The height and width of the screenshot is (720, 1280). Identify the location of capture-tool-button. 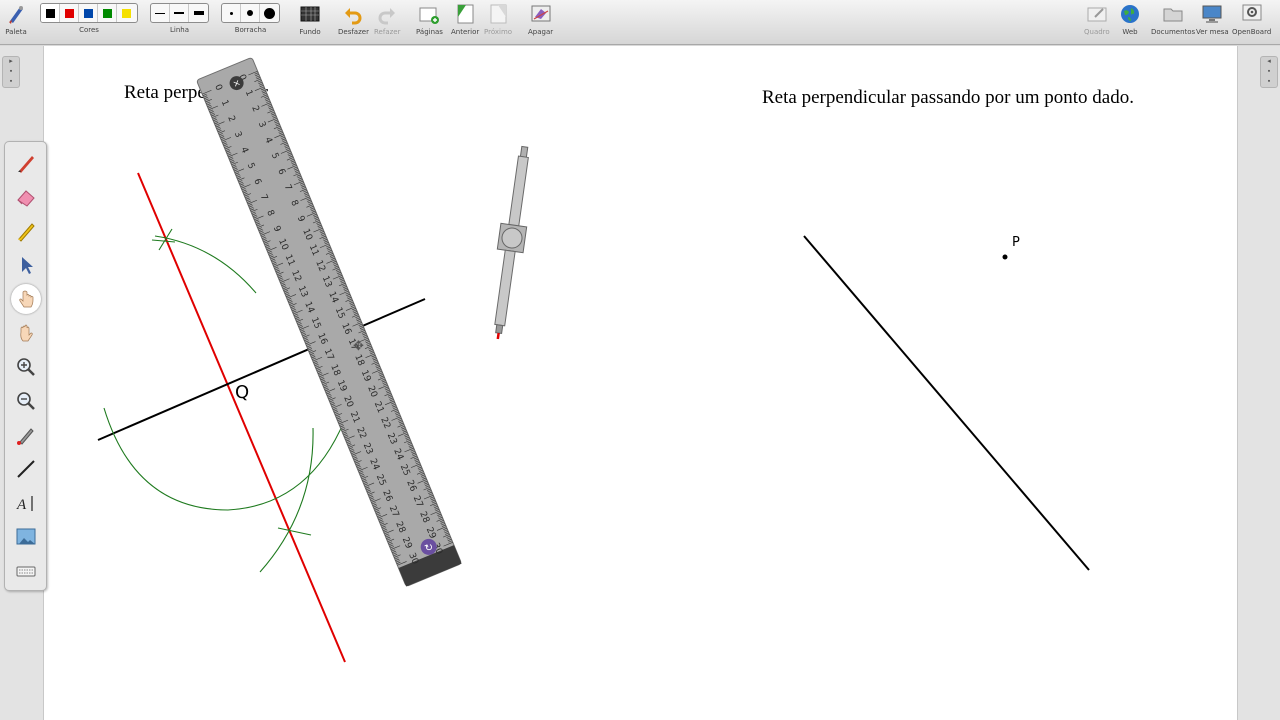
(26, 537).